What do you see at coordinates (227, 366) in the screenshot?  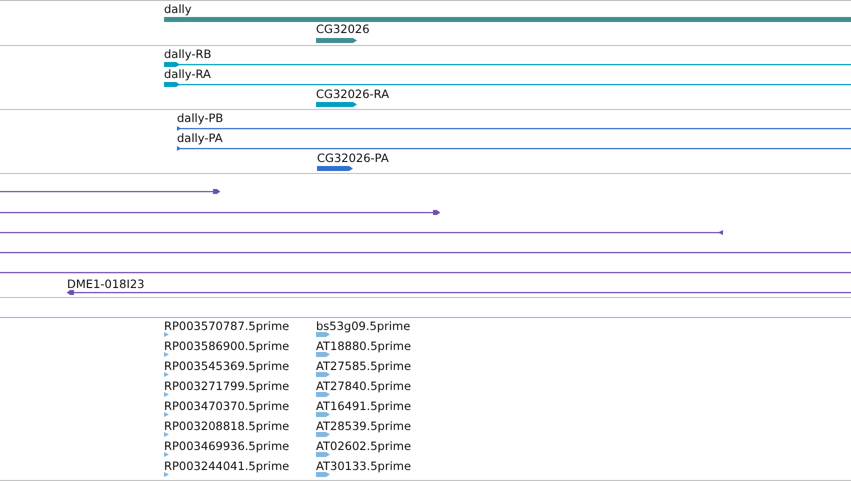 I see `feature-label: RP003545369.5prime` at bounding box center [227, 366].